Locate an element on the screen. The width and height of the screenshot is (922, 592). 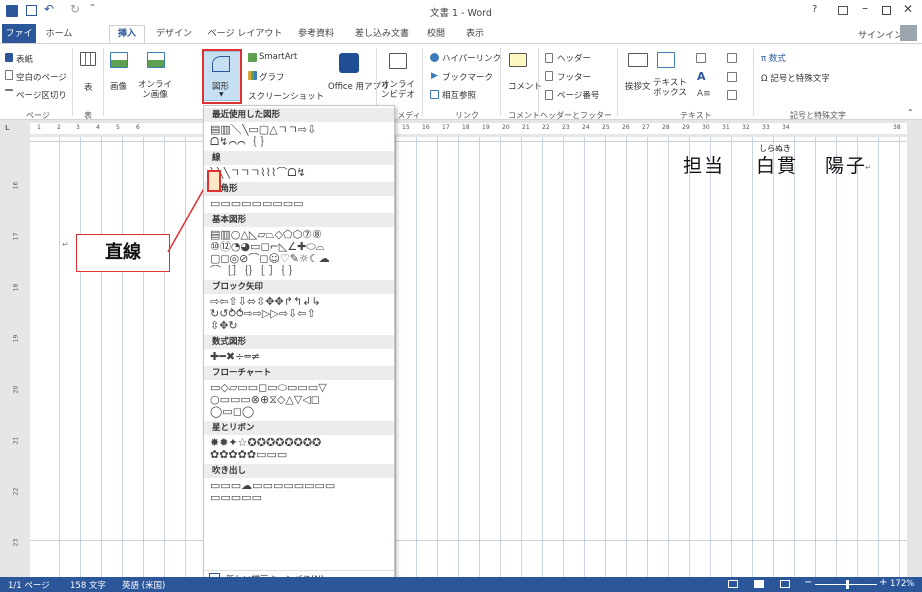
textbox-button: テキストボックス is located at coordinates (670, 88).